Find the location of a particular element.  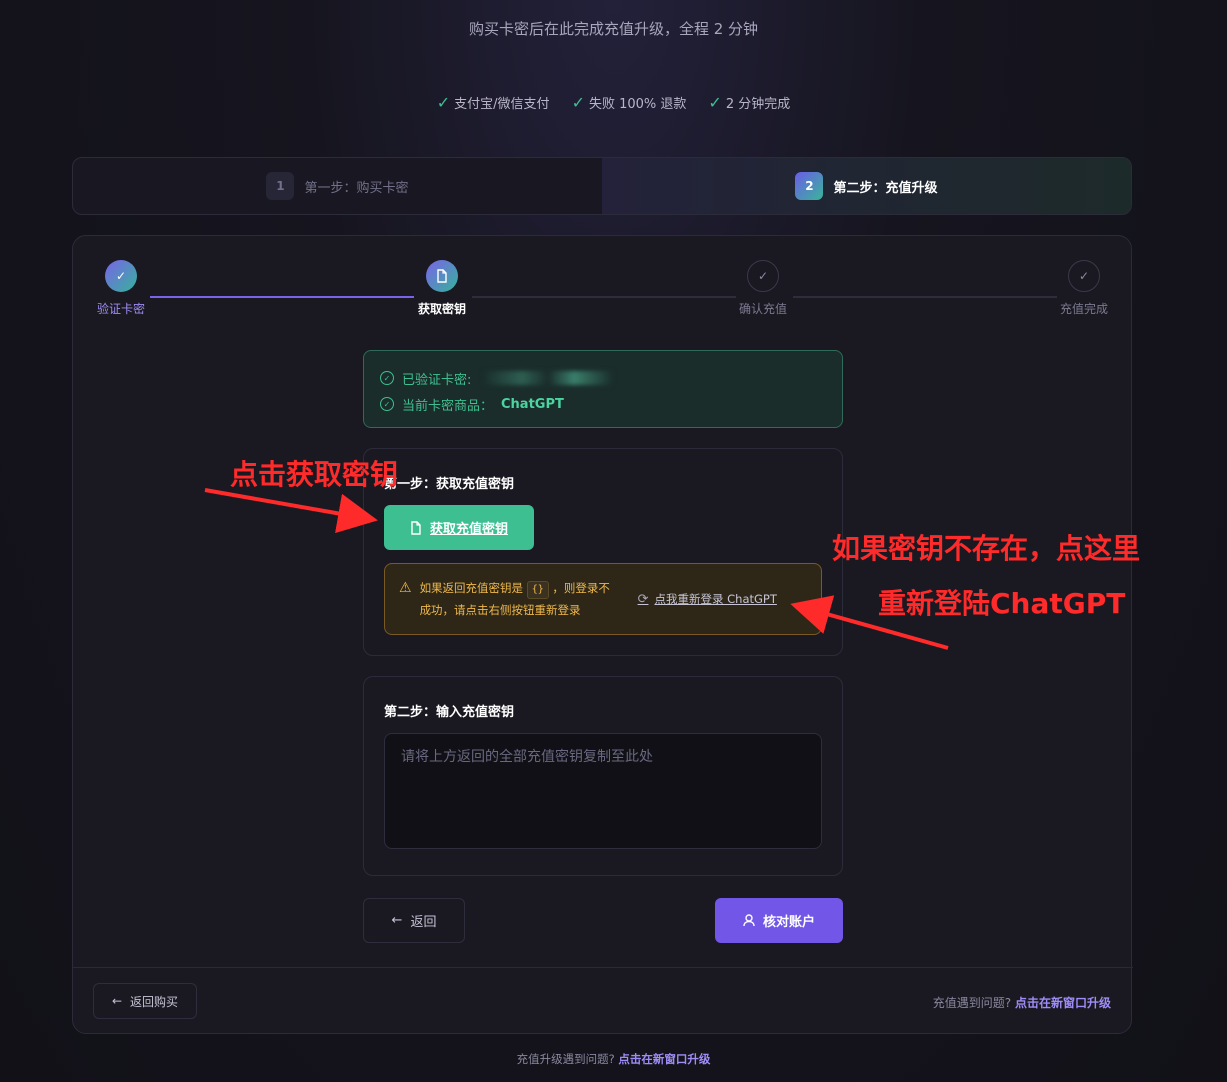

back-buy-label: 返回购买 is located at coordinates (154, 1001).